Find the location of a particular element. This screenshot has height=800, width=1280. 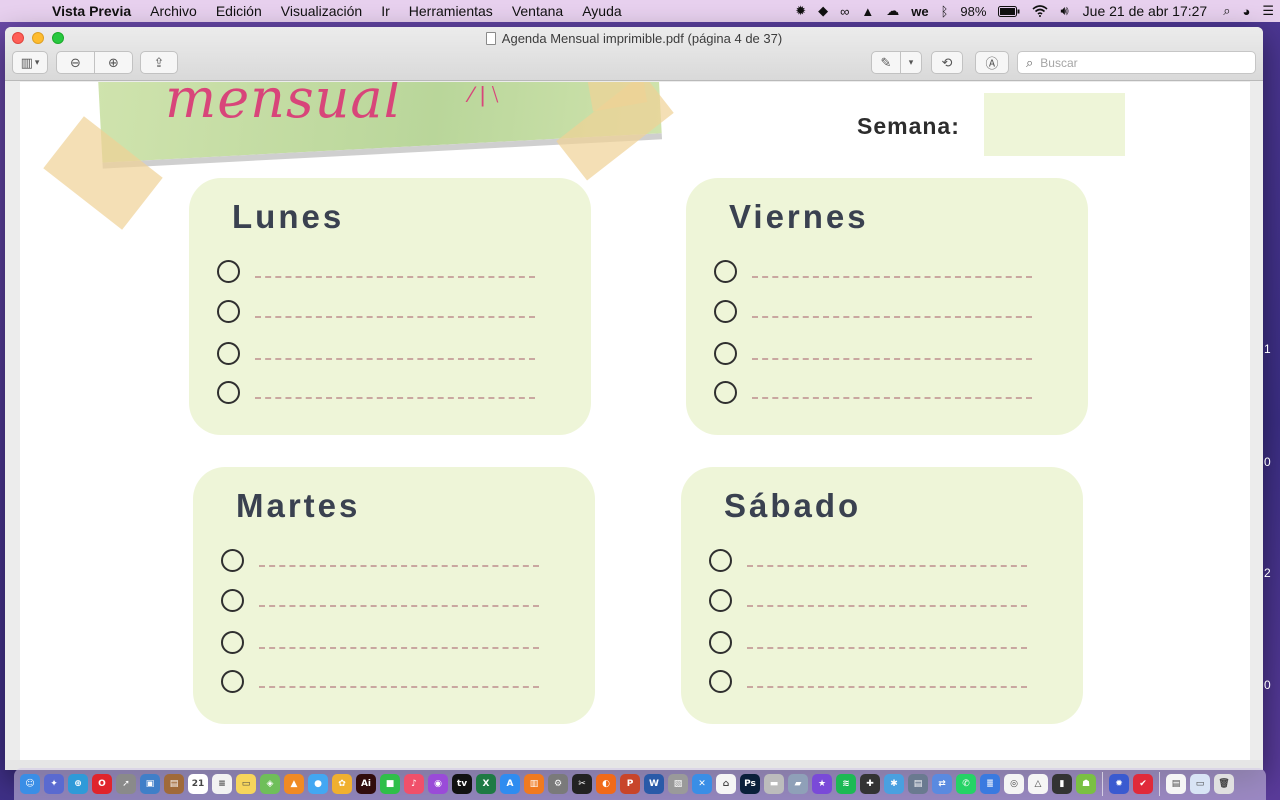

sidebar-toggle-button: ▥ ▾ is located at coordinates (30, 62).